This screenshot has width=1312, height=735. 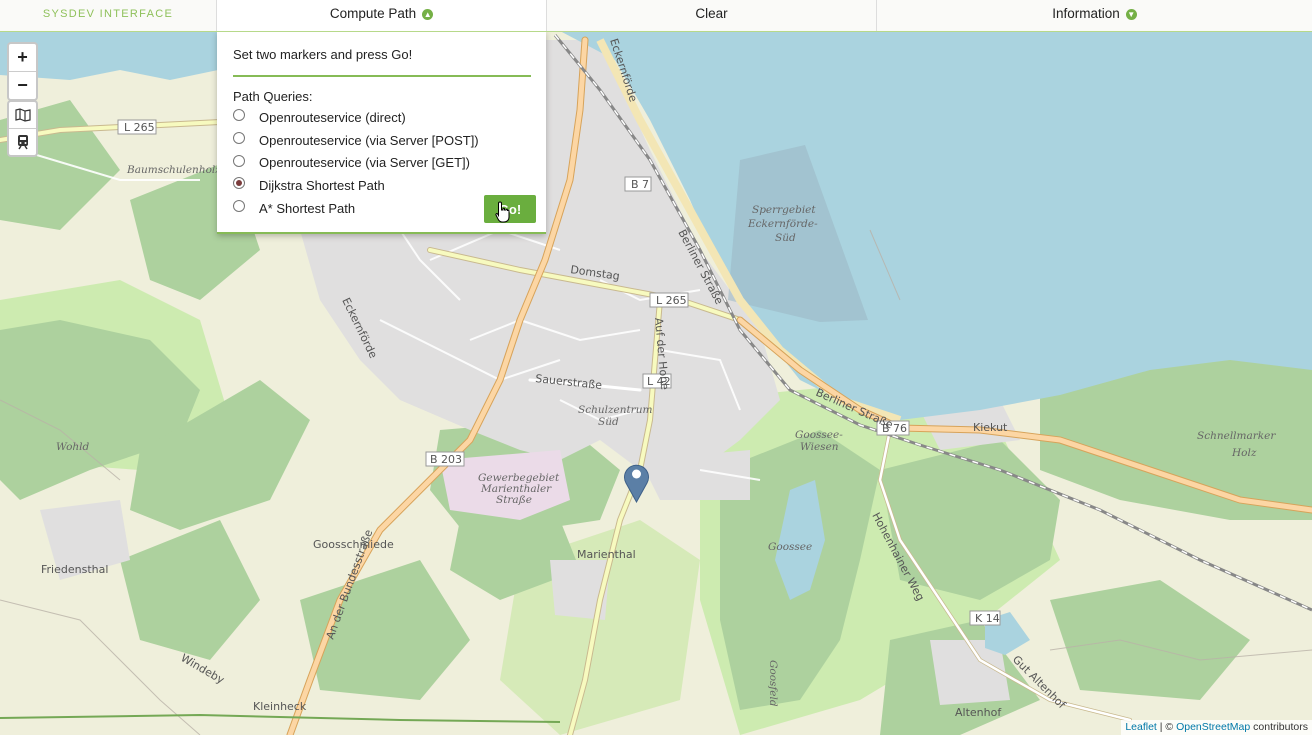 I want to click on place-label: Wohld, so click(x=73, y=447).